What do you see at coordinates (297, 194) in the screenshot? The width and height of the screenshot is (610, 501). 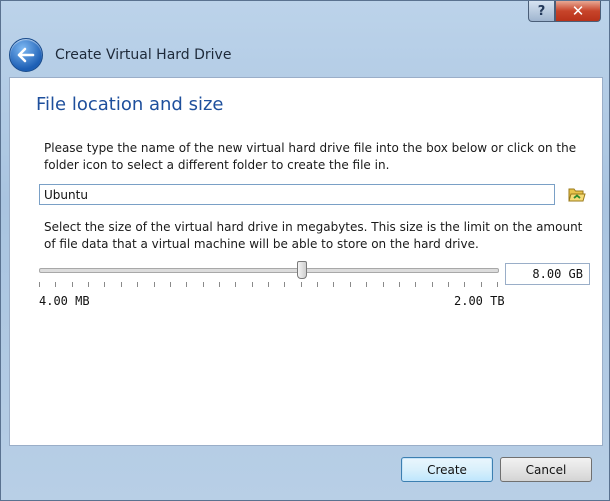 I see `file-name-input` at bounding box center [297, 194].